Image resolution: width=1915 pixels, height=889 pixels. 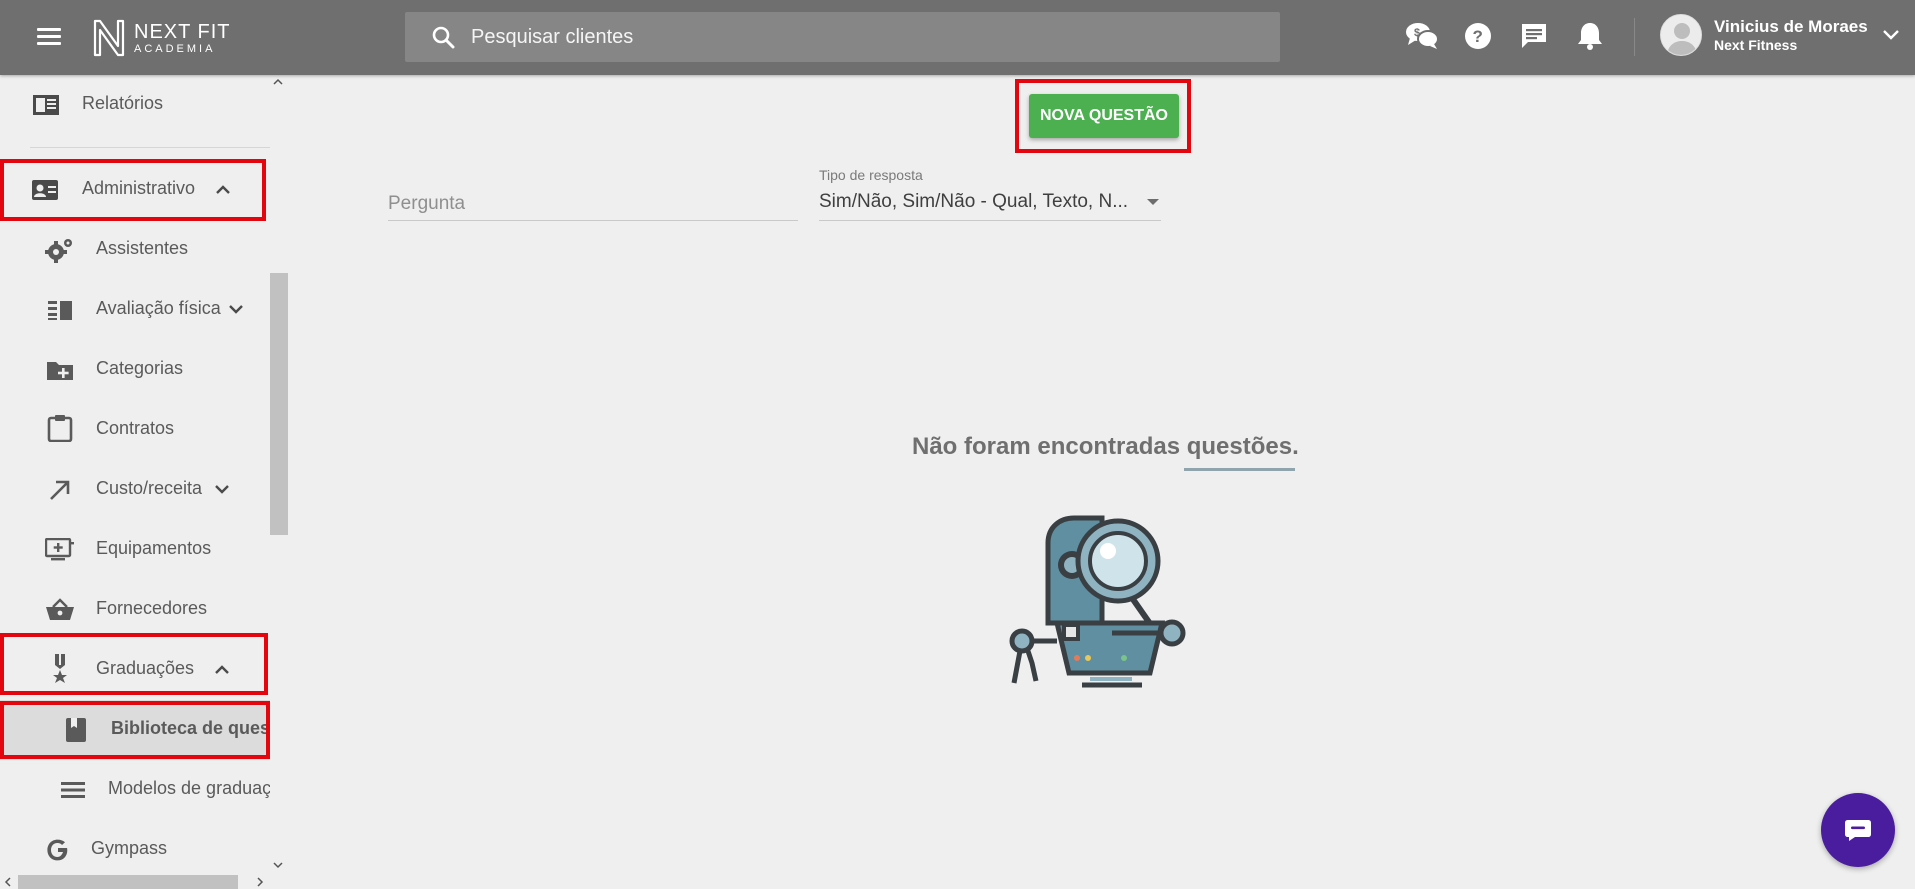 I want to click on next-fit-logo-icon, so click(x=109, y=38).